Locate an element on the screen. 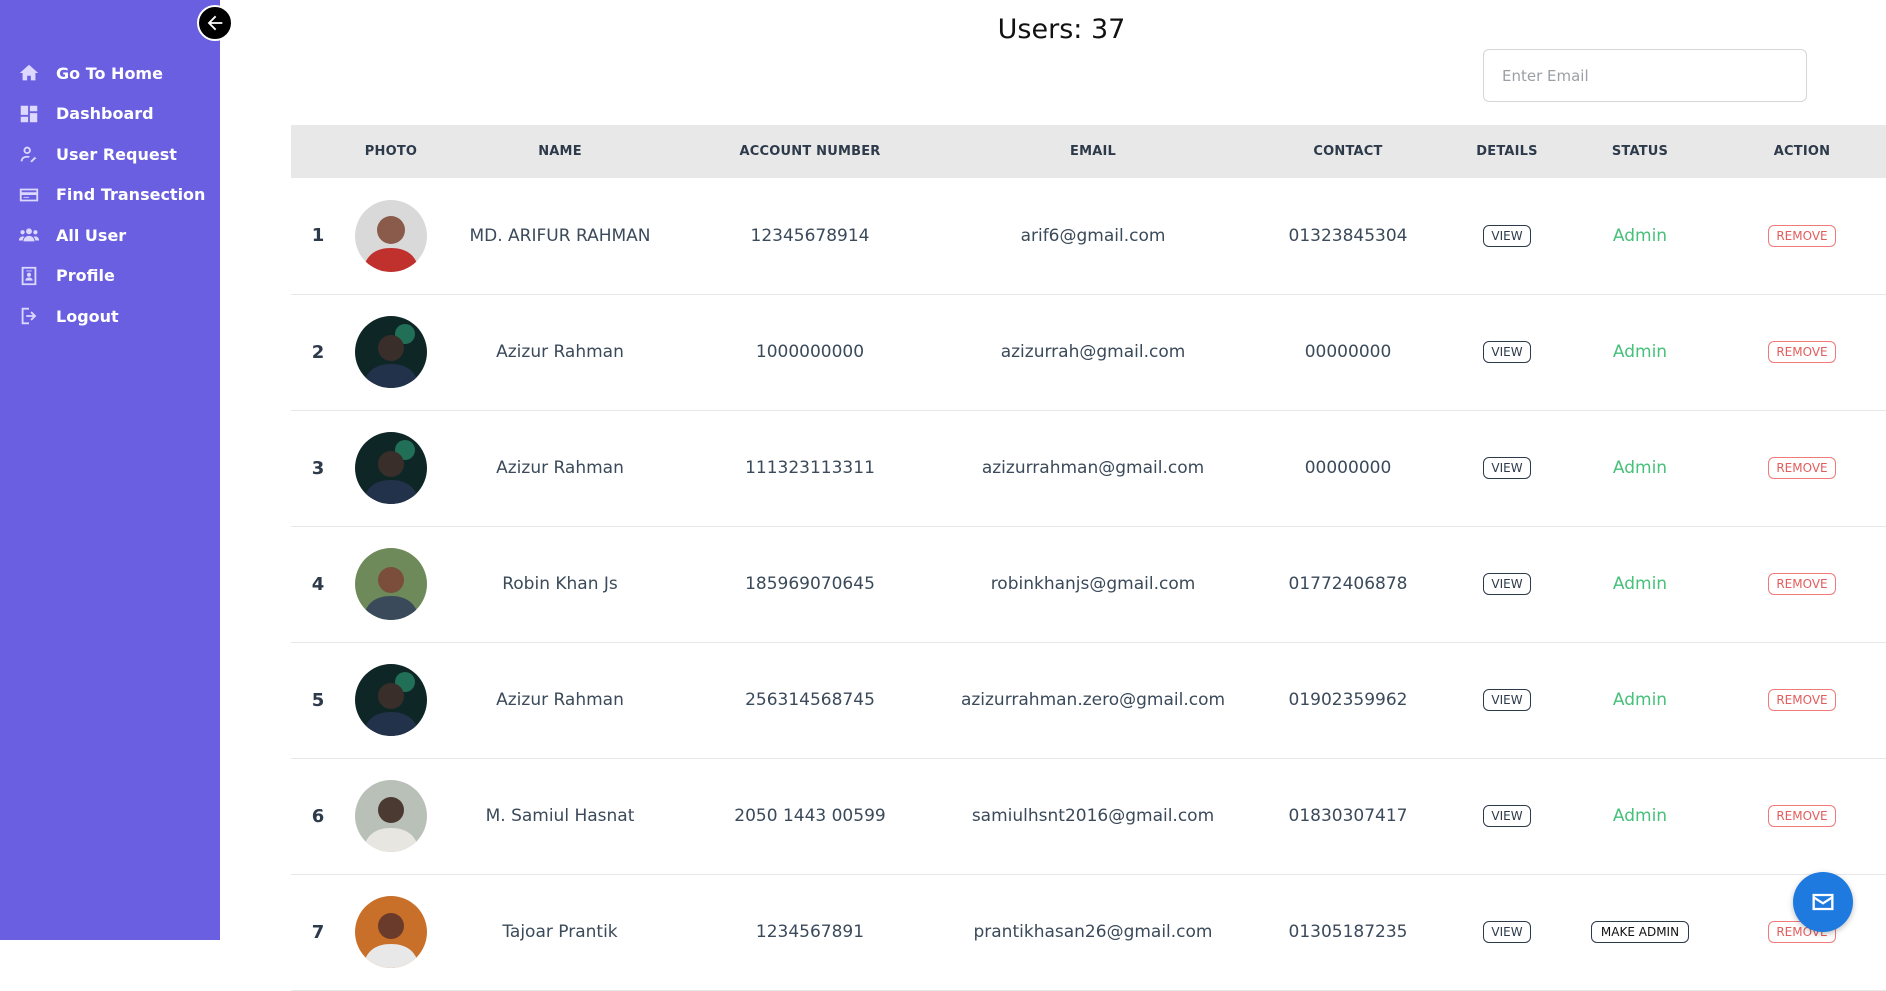 This screenshot has height=991, width=1886. sidebar-item-label: Go To Home is located at coordinates (109, 73).